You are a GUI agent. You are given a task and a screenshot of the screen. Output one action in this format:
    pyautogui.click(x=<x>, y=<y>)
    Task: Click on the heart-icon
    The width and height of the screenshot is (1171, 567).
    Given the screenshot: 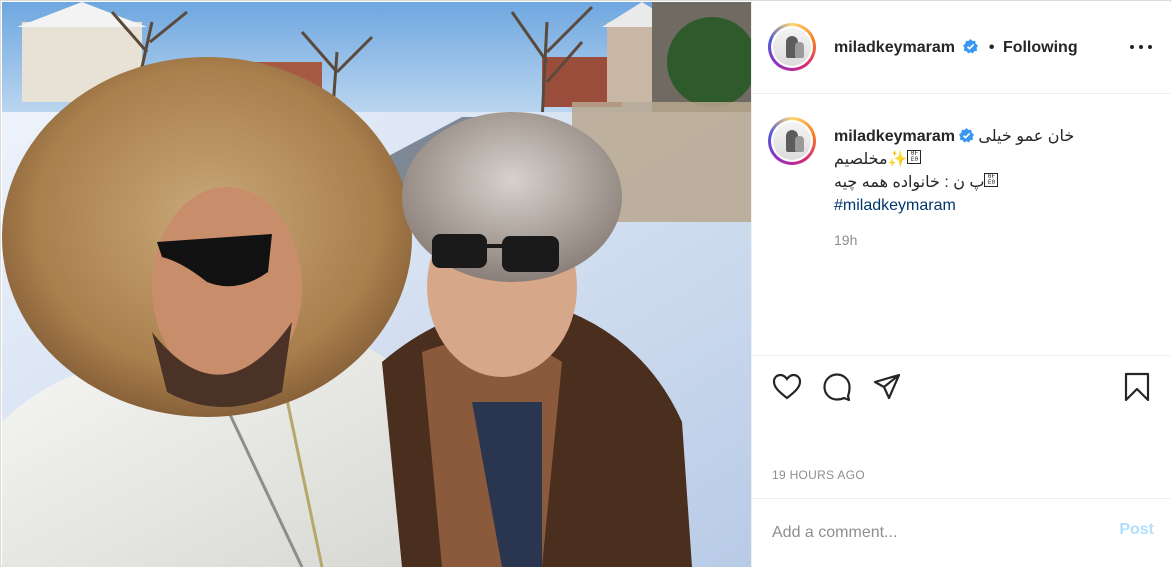 What is the action you would take?
    pyautogui.click(x=787, y=387)
    